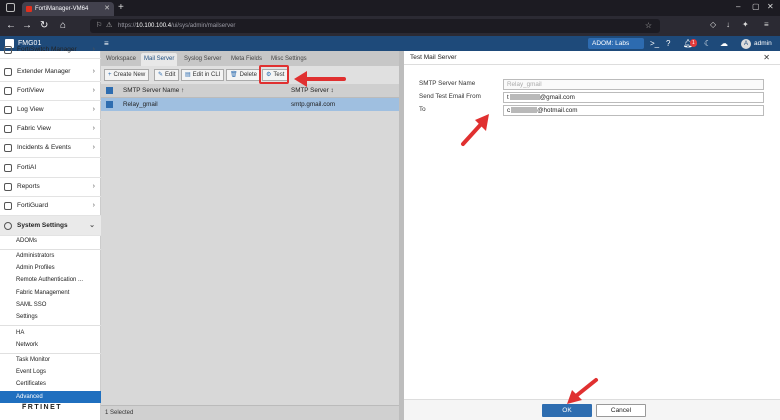 The height and width of the screenshot is (420, 780). What do you see at coordinates (313, 104) in the screenshot?
I see `cell-smtp-server: smtp.gmail.com` at bounding box center [313, 104].